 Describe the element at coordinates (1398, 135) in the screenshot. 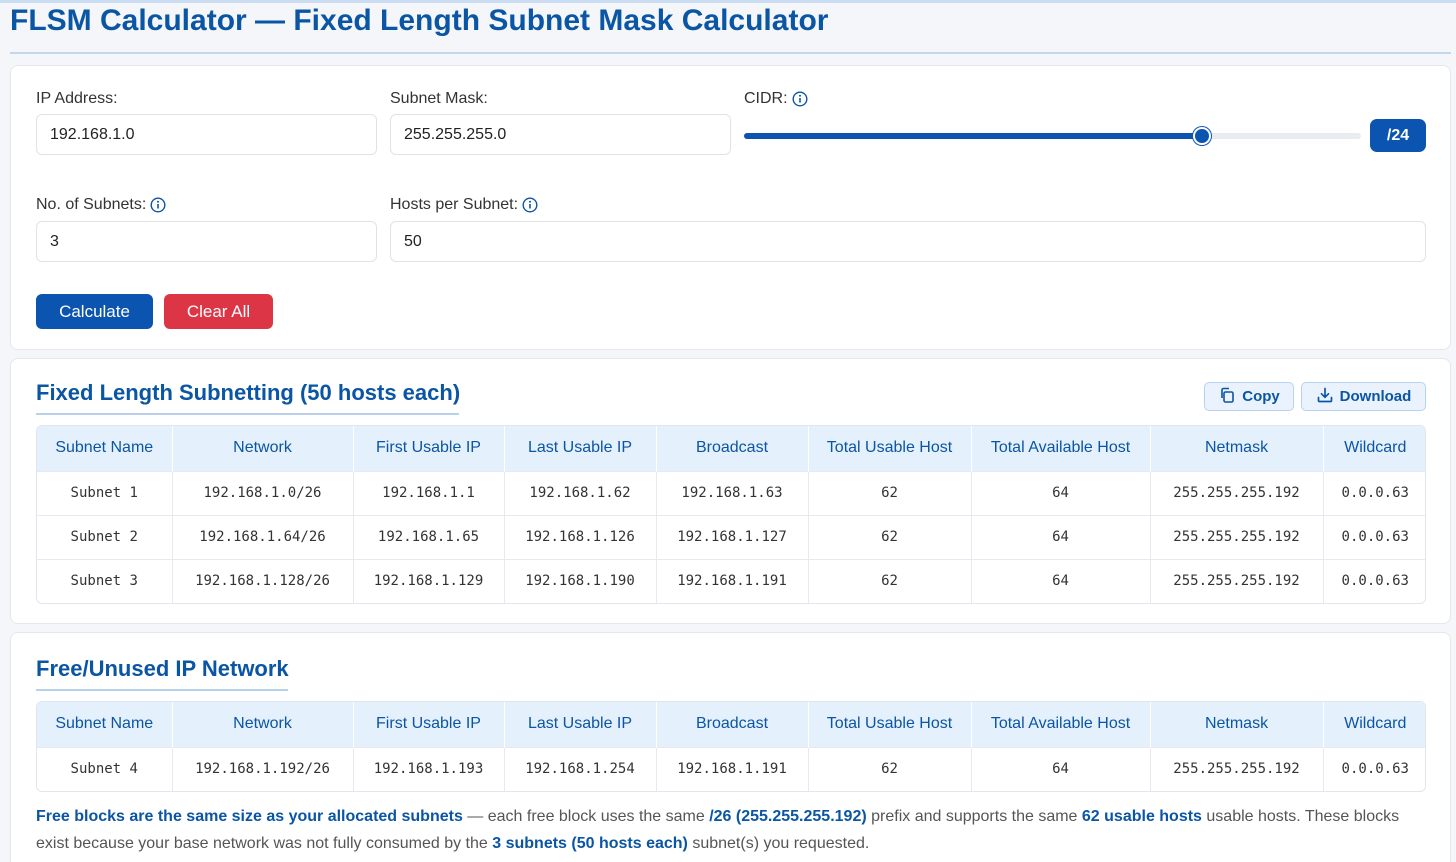

I see `cidr-value-badge: /24` at that location.